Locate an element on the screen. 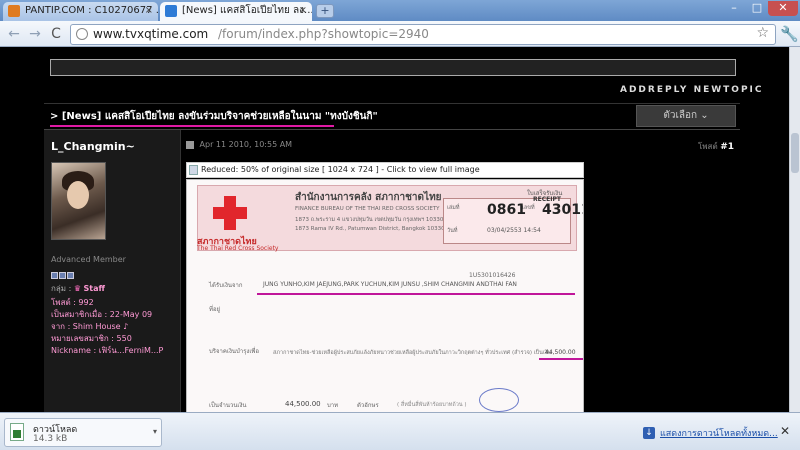  member-rank: Advanced Member is located at coordinates (88, 259).